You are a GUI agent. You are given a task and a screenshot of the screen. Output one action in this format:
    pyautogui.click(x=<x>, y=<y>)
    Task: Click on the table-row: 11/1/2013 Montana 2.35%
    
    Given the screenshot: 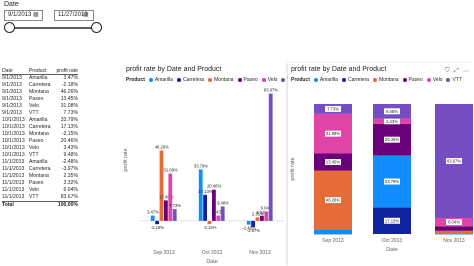 What is the action you would take?
    pyautogui.click(x=40, y=176)
    